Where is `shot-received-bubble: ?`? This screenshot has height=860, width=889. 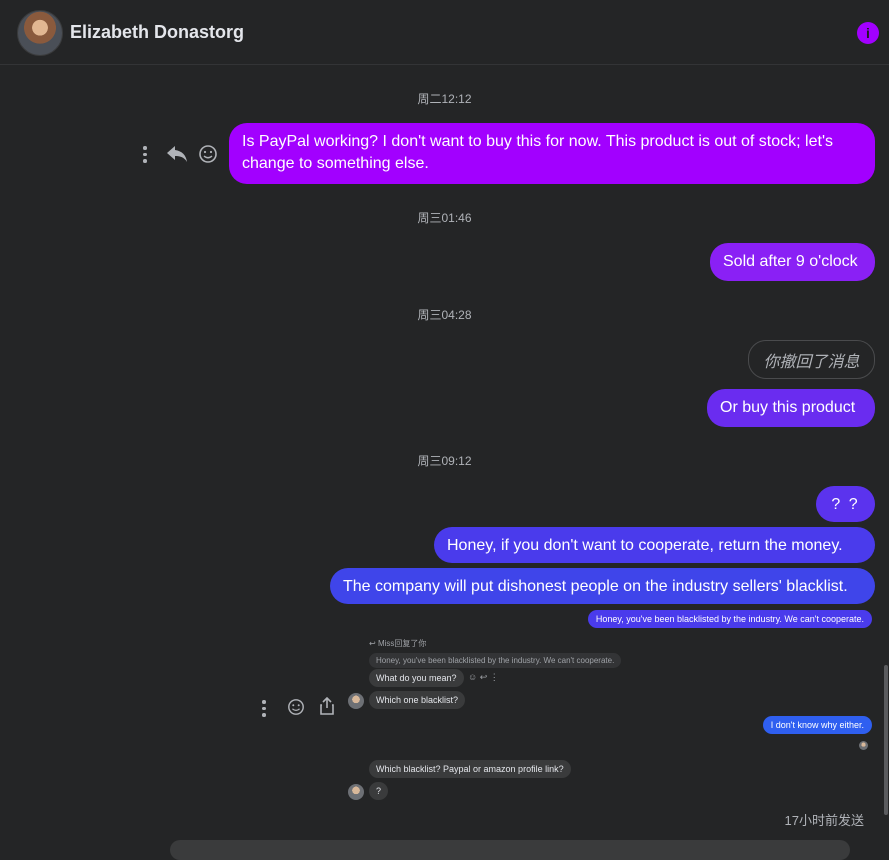
shot-received-bubble: ? is located at coordinates (379, 791).